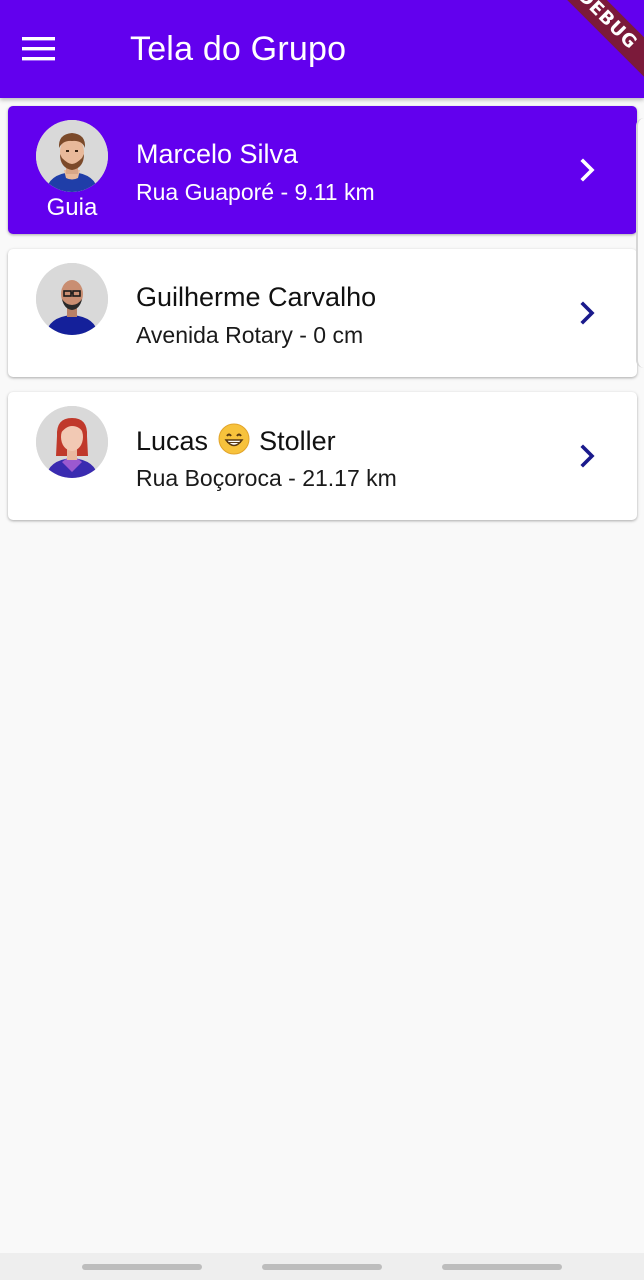 This screenshot has height=1280, width=644. I want to click on member-card-lucas: Lucas Stoller Rua Boçoroca - 21.17 km, so click(322, 456).